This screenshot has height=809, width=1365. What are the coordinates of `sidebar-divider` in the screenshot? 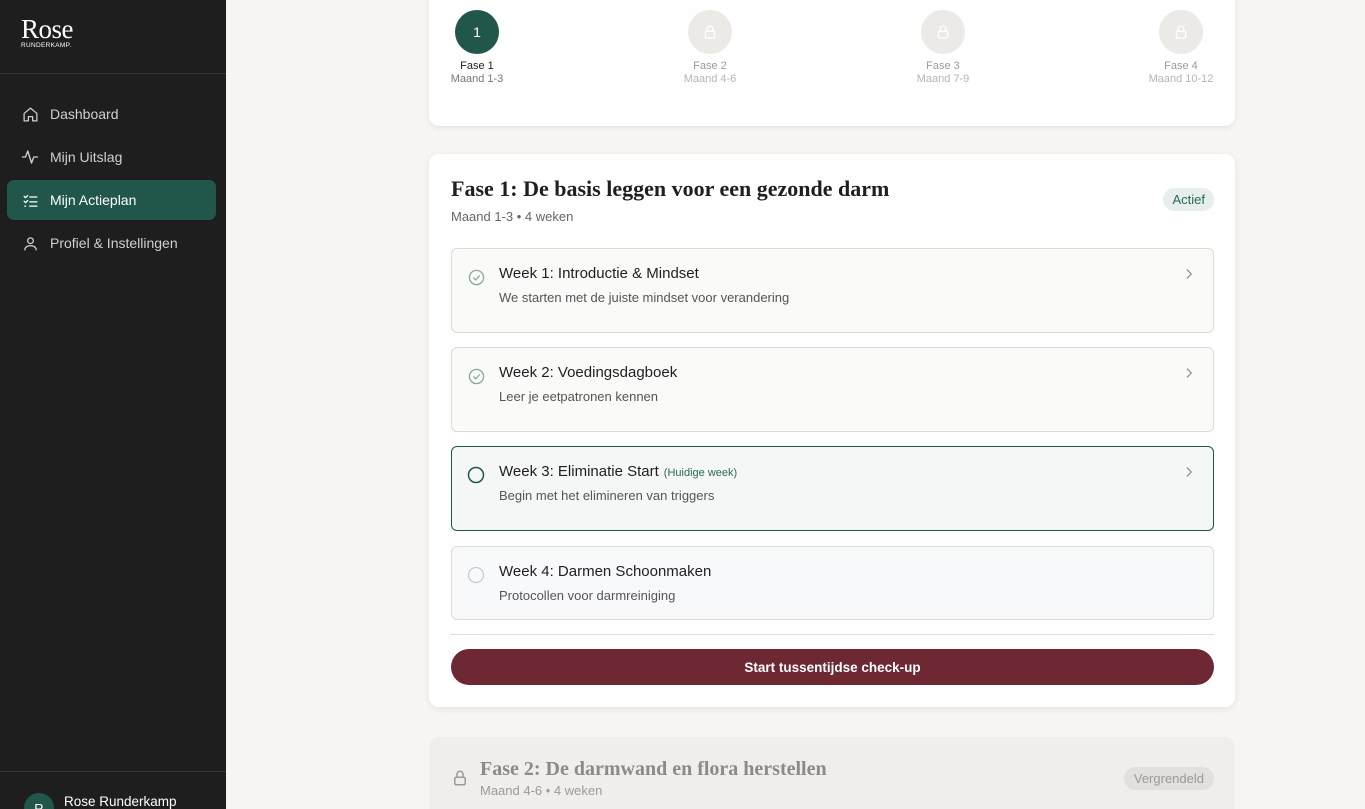 It's located at (113, 73).